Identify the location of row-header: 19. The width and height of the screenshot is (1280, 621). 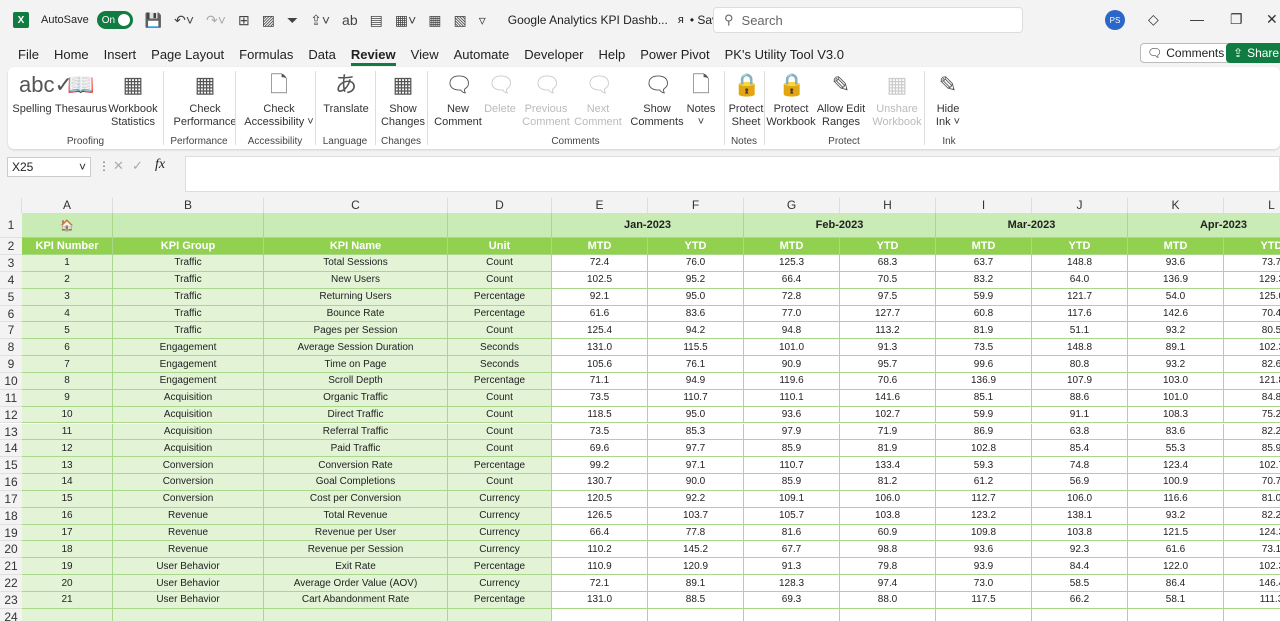
(11, 533).